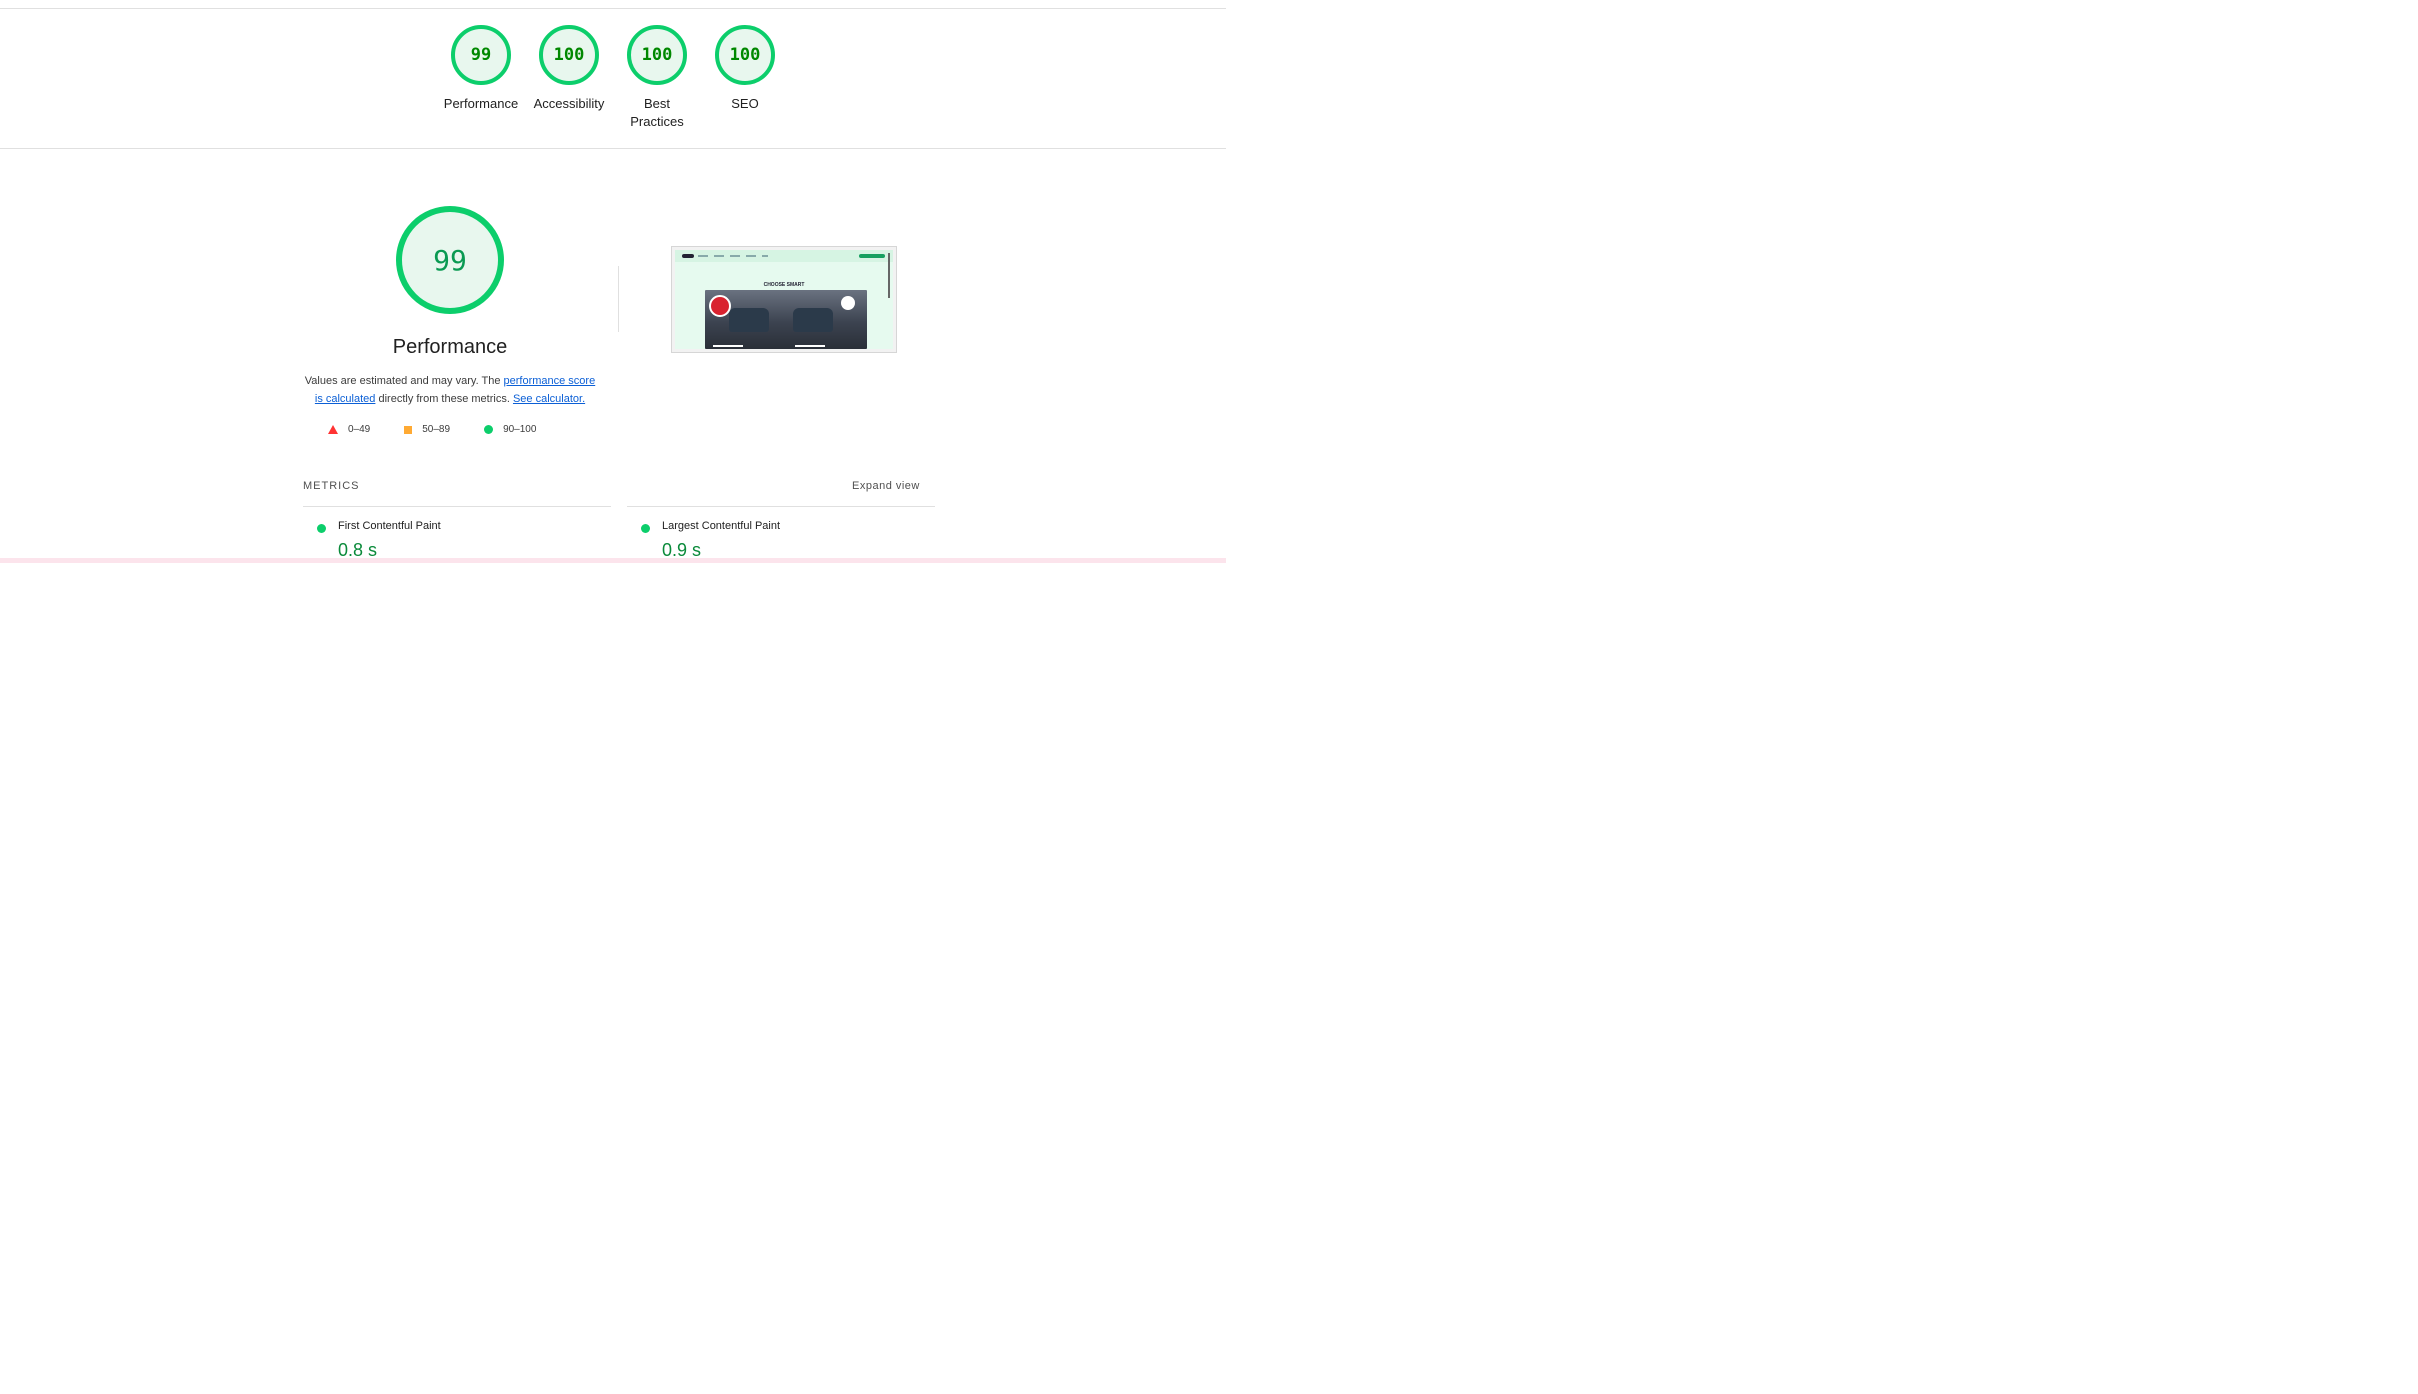 The image size is (2418, 1394). Describe the element at coordinates (444, 399) in the screenshot. I see `desc-middle: directly from these metrics.` at that location.